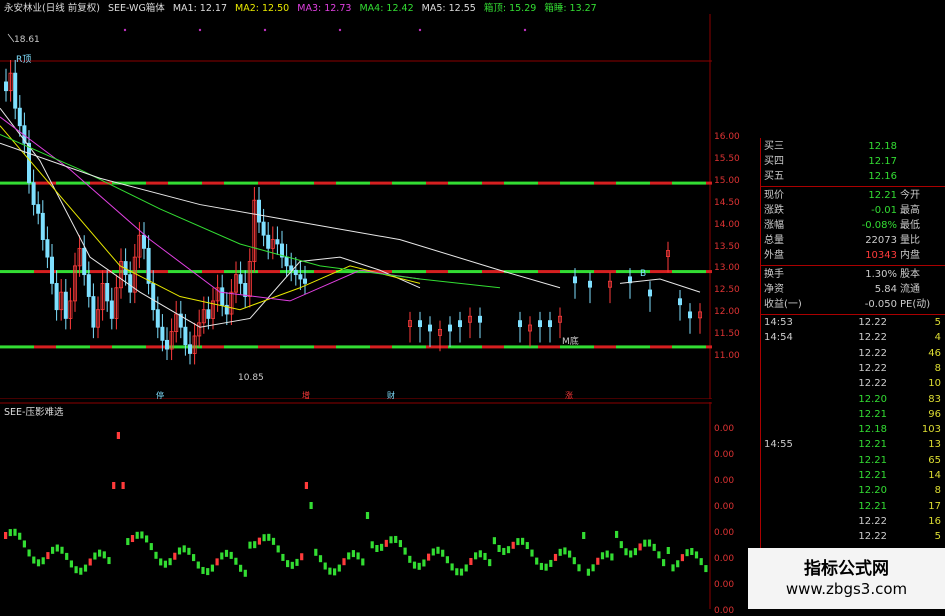  Describe the element at coordinates (569, 394) in the screenshot. I see `event-mark: 涨` at that location.